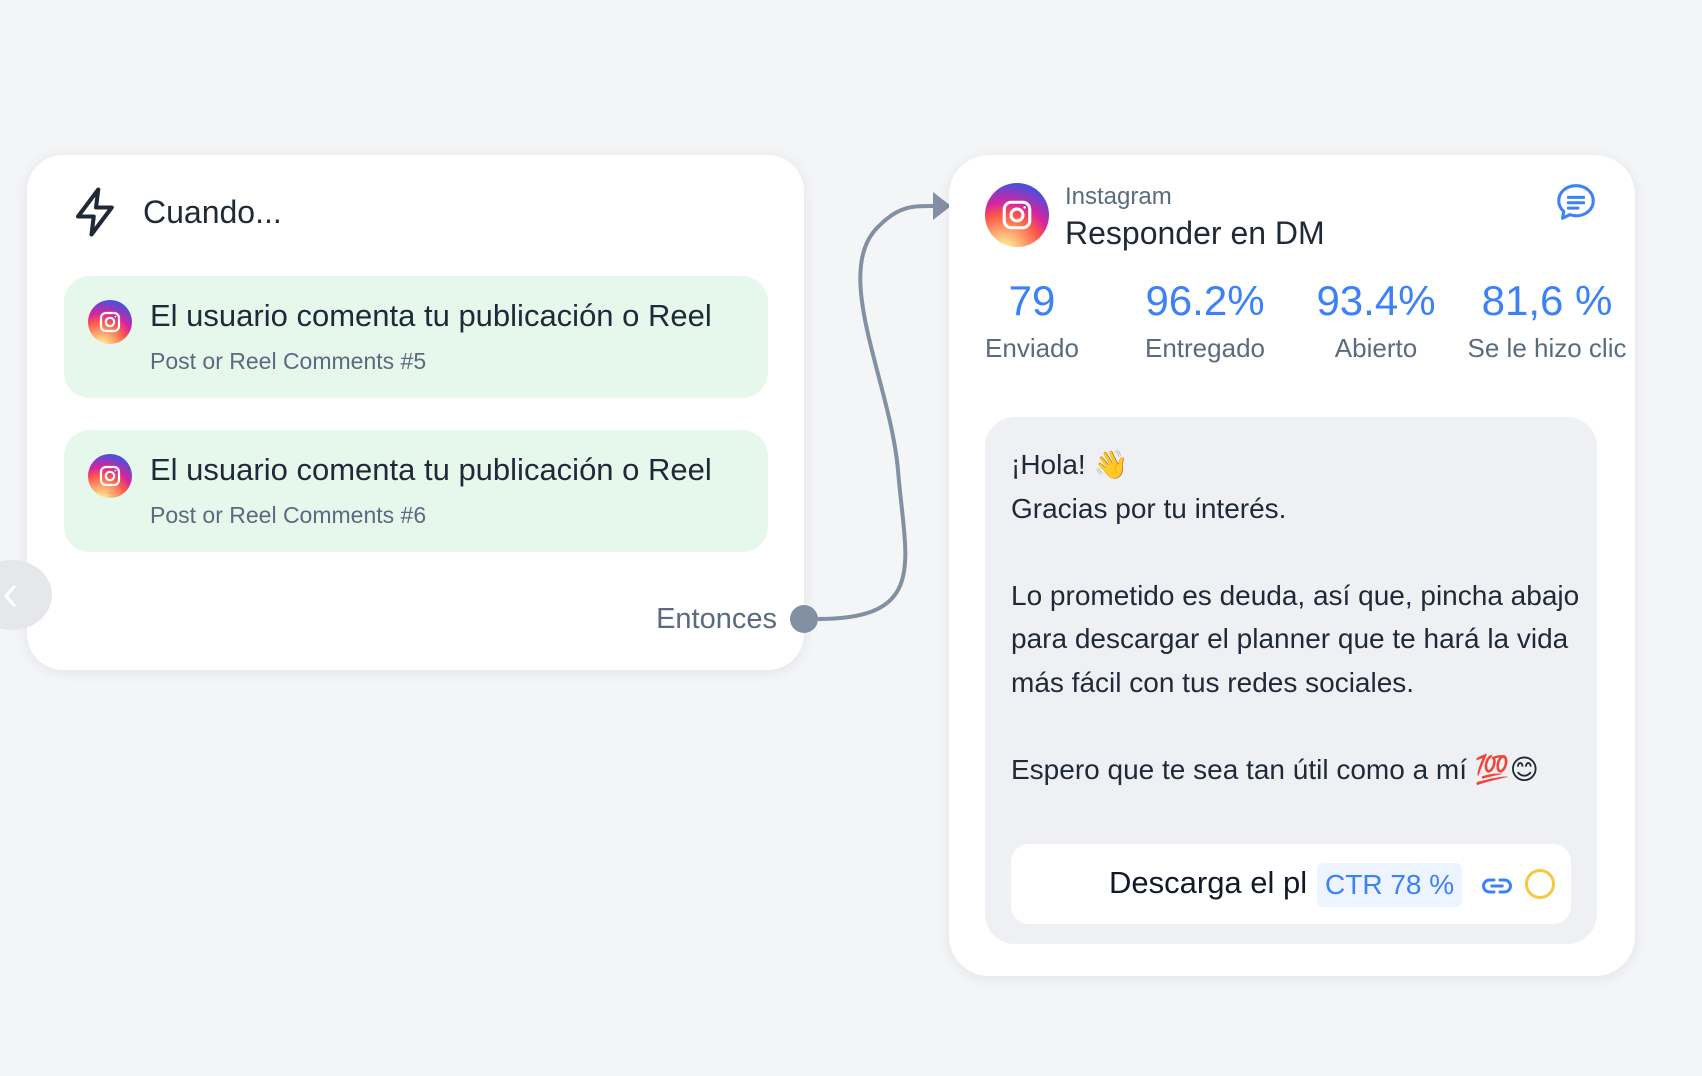 This screenshot has width=1702, height=1076. Describe the element at coordinates (1390, 885) in the screenshot. I see `ctr-badge: CTR 78 %` at that location.